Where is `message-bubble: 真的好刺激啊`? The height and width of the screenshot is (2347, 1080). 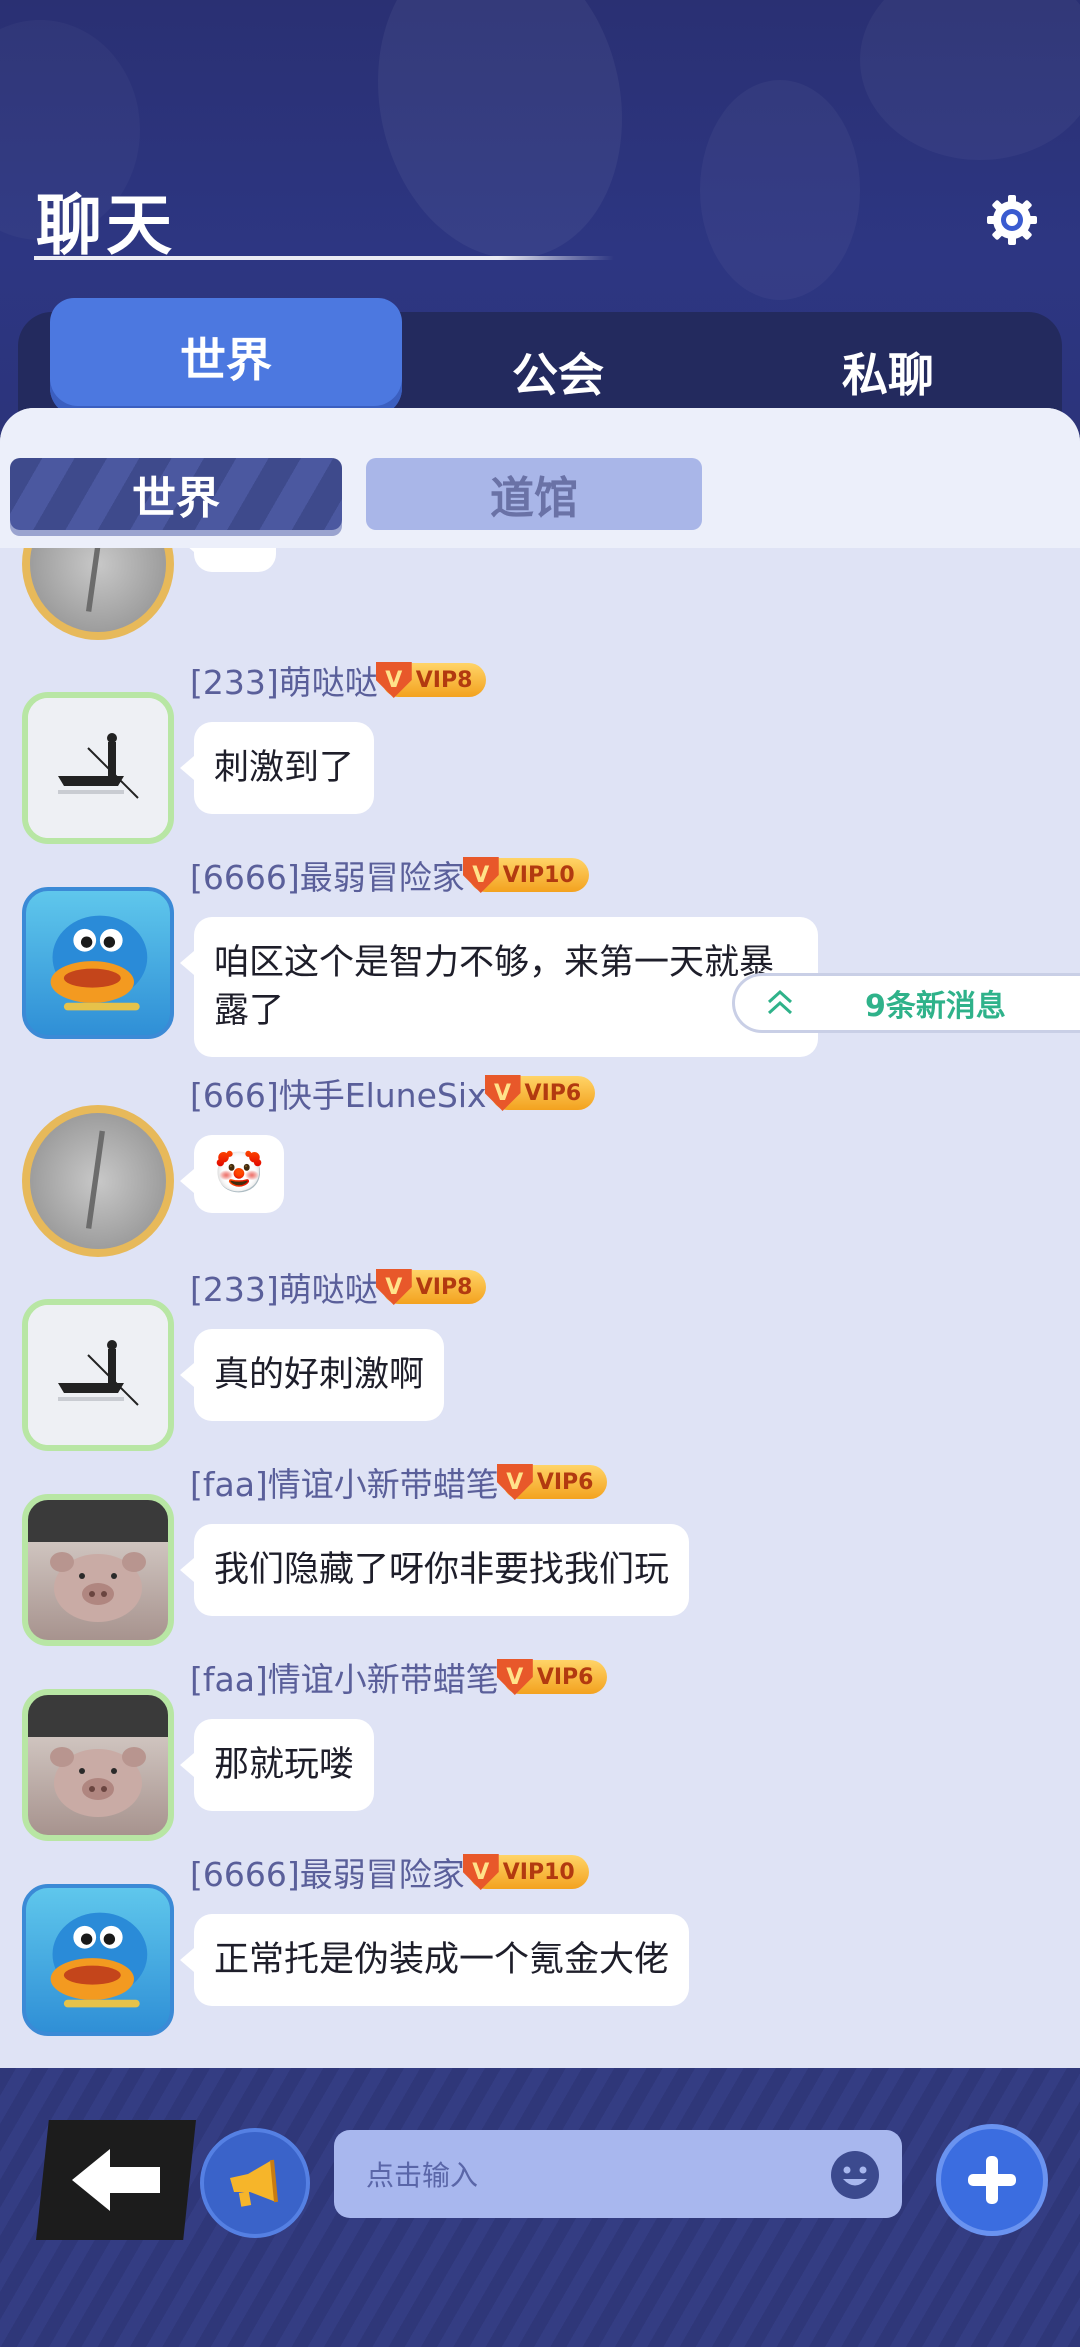
message-bubble: 真的好刺激啊 is located at coordinates (312, 1375).